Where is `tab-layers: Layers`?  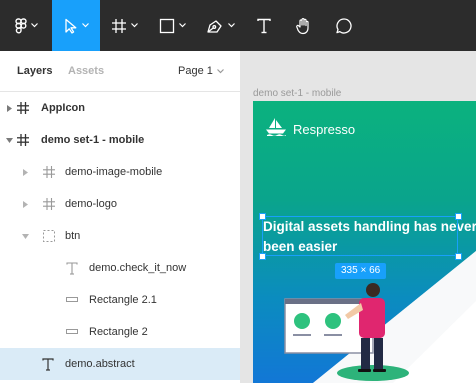
tab-layers: Layers is located at coordinates (34, 71).